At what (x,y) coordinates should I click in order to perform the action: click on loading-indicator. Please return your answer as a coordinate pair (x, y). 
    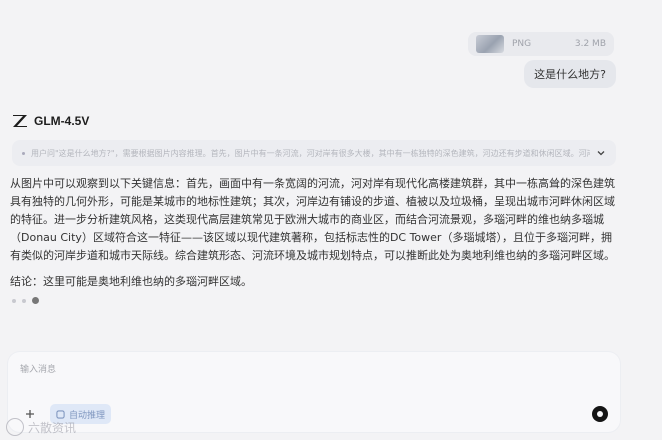
    Looking at the image, I should click on (25, 300).